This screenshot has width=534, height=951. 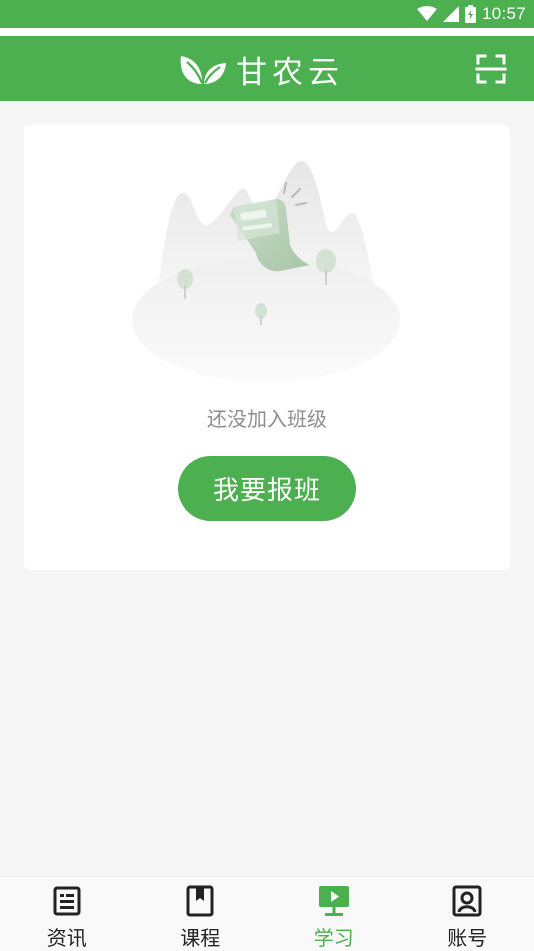 What do you see at coordinates (334, 936) in the screenshot?
I see `nav-label-study: 学习` at bounding box center [334, 936].